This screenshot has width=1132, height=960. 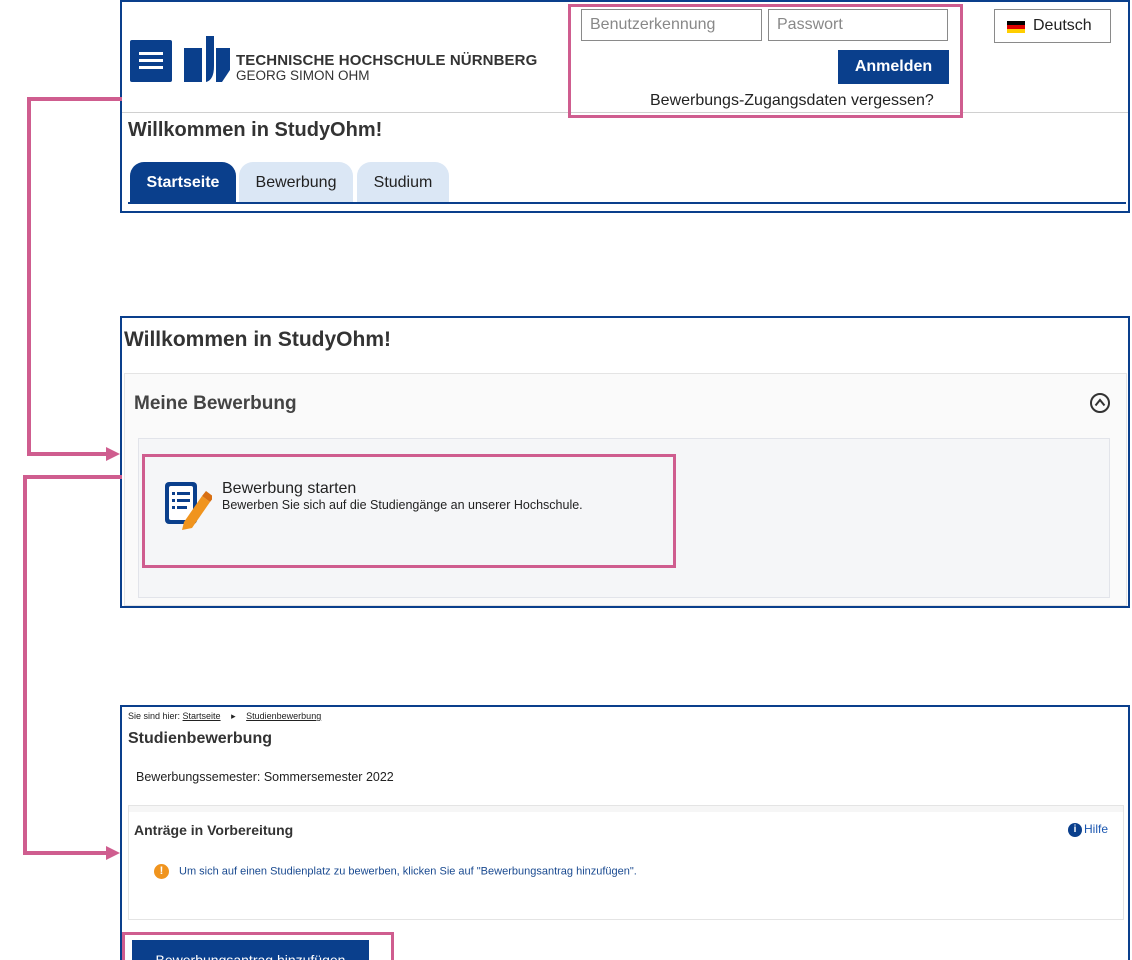 What do you see at coordinates (200, 738) in the screenshot?
I see `page-title: Studienbewerbung` at bounding box center [200, 738].